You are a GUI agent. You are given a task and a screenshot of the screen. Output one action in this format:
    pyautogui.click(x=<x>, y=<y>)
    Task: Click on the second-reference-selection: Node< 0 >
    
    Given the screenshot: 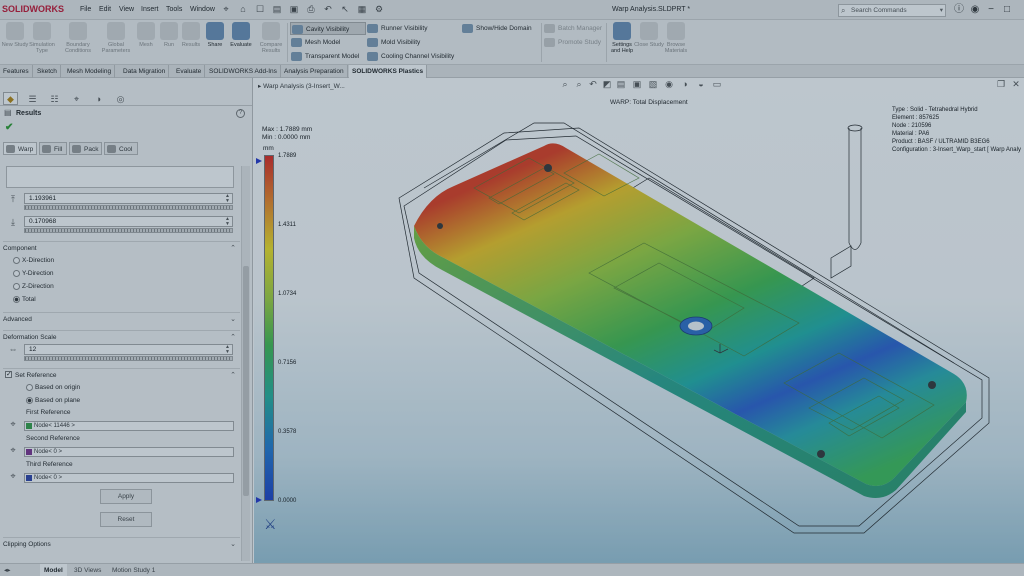 What is the action you would take?
    pyautogui.click(x=129, y=452)
    